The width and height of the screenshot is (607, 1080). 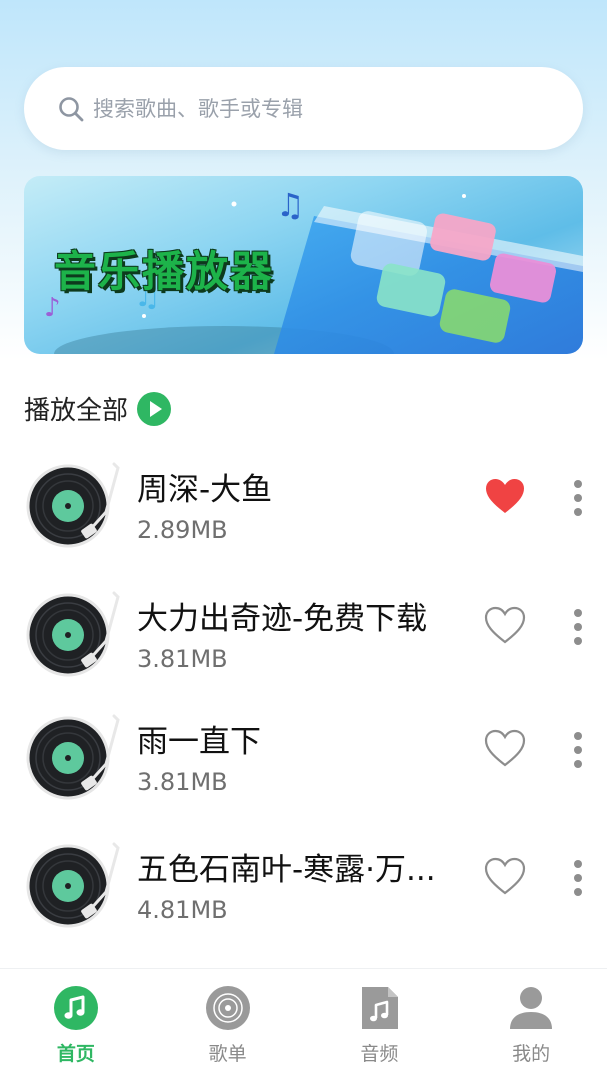 I want to click on play-all-label: 播放全部, so click(x=76, y=411).